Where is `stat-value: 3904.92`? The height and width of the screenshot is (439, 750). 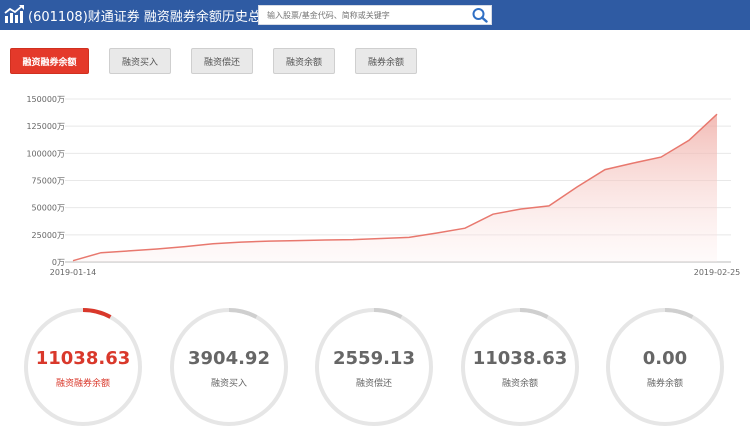
stat-value: 3904.92 is located at coordinates (229, 358).